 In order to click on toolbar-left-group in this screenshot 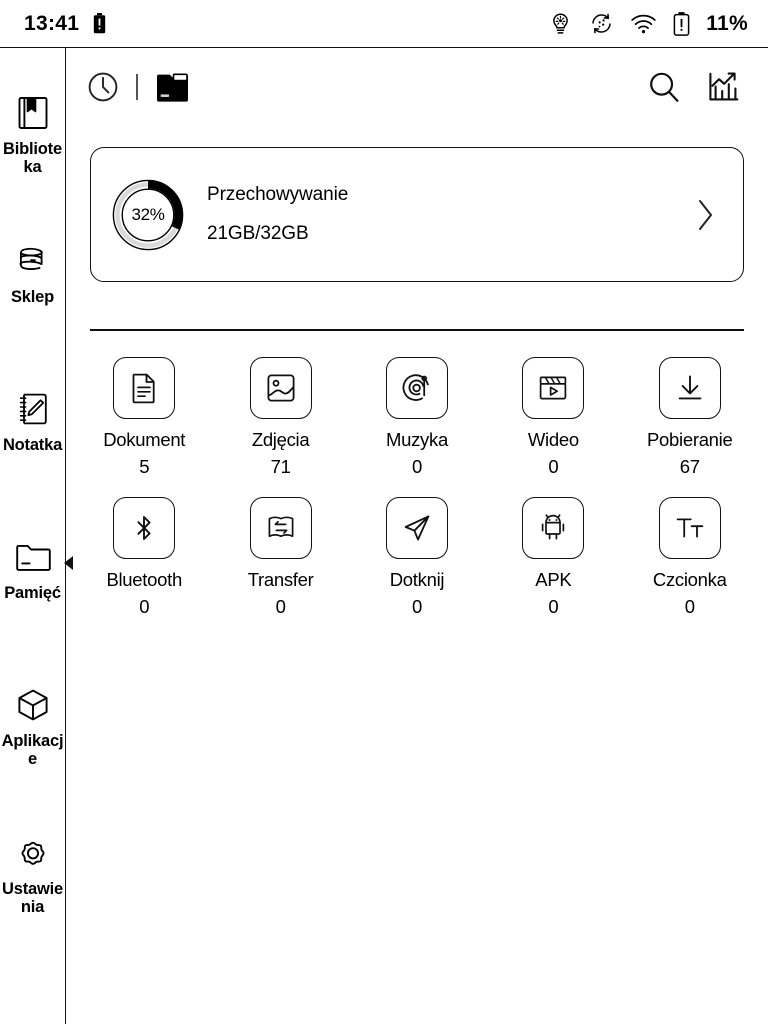, I will do `click(139, 87)`.